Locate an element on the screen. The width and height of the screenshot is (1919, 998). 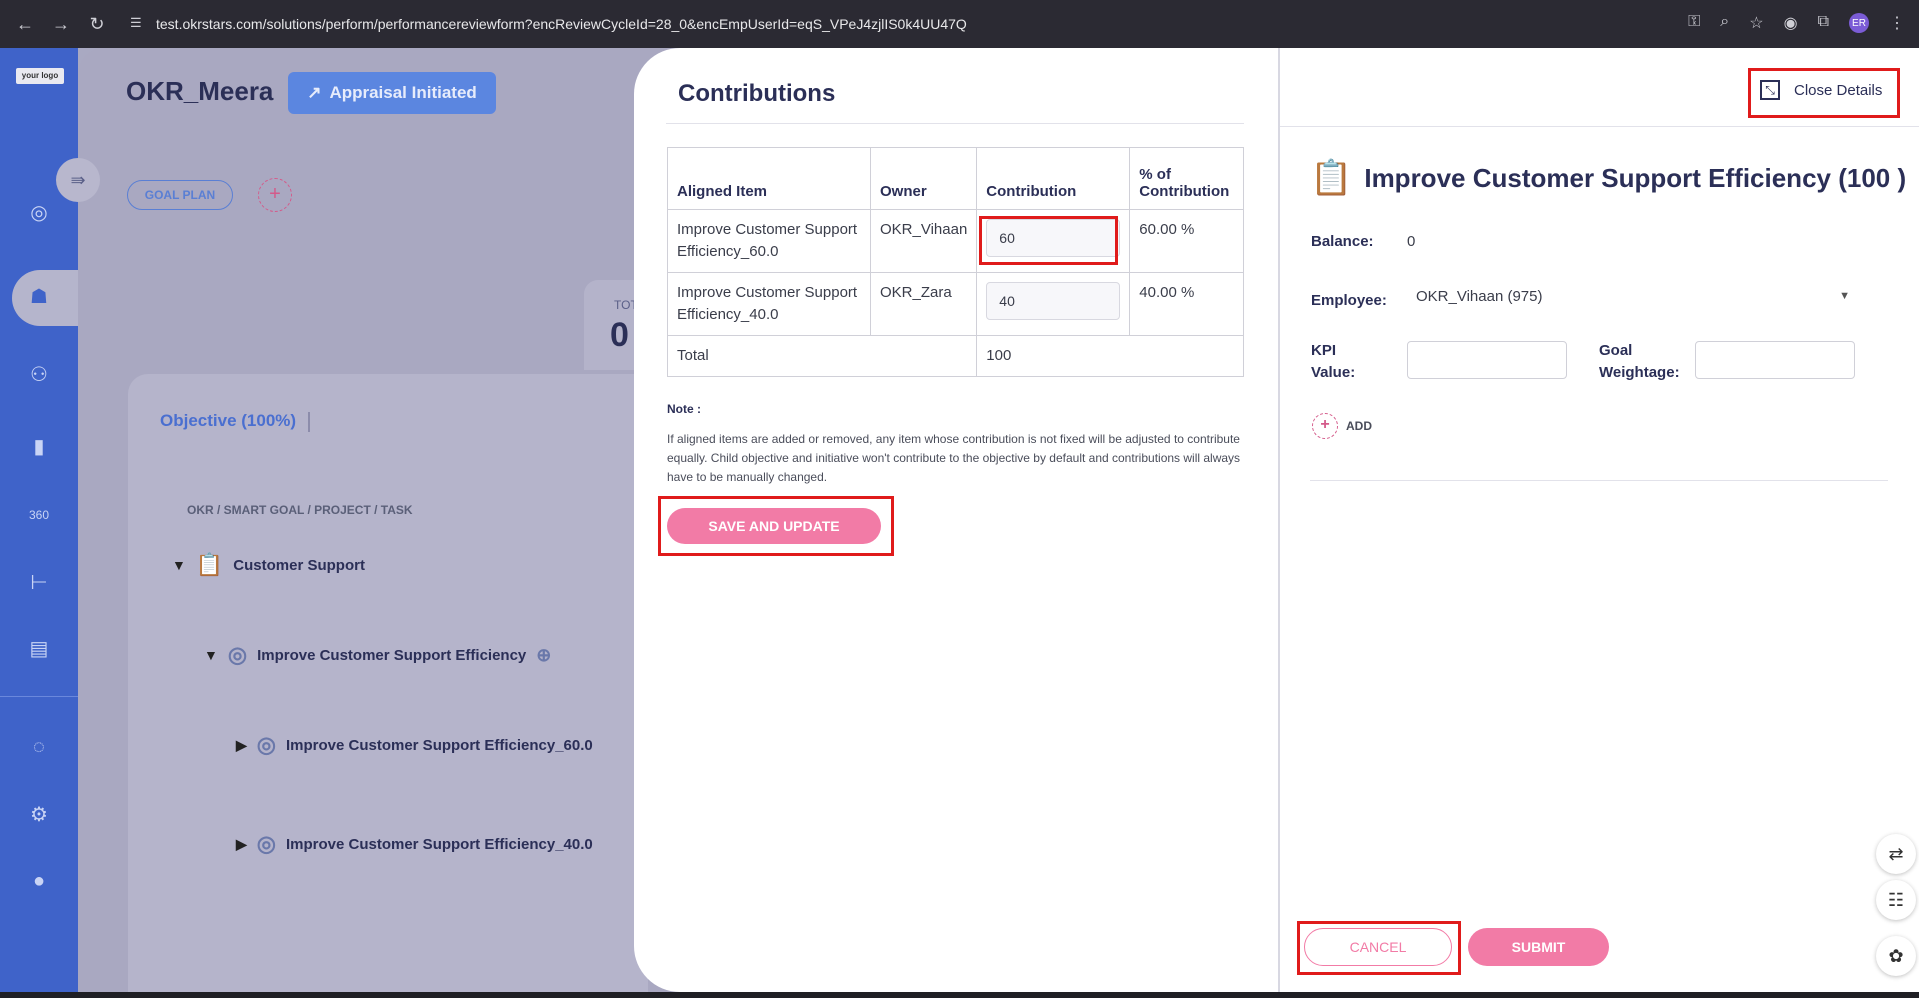
zoom-icon: ⌕ is located at coordinates (1724, 23).